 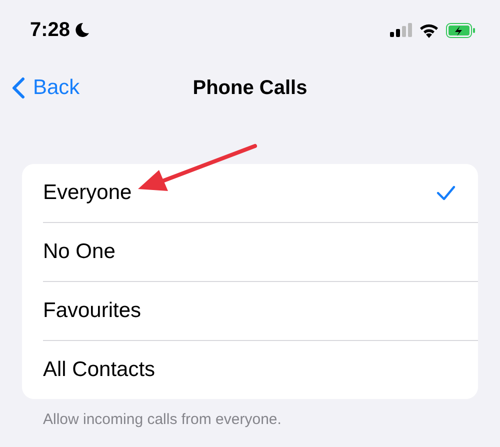 I want to click on checkmark-icon, so click(x=446, y=193).